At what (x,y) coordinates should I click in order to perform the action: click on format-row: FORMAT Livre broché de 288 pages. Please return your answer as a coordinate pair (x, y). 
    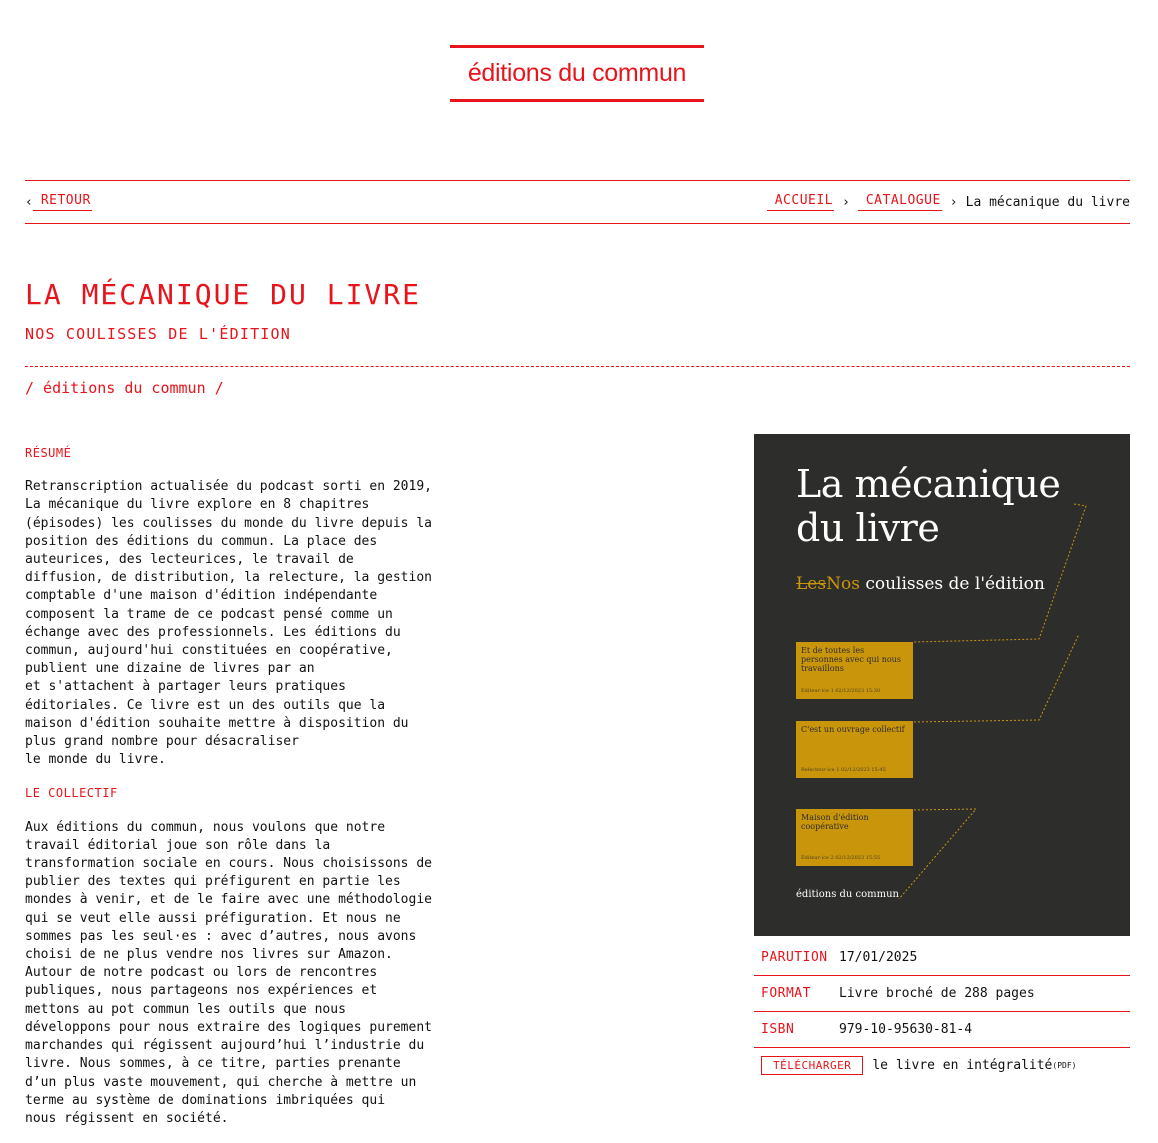
    Looking at the image, I should click on (942, 994).